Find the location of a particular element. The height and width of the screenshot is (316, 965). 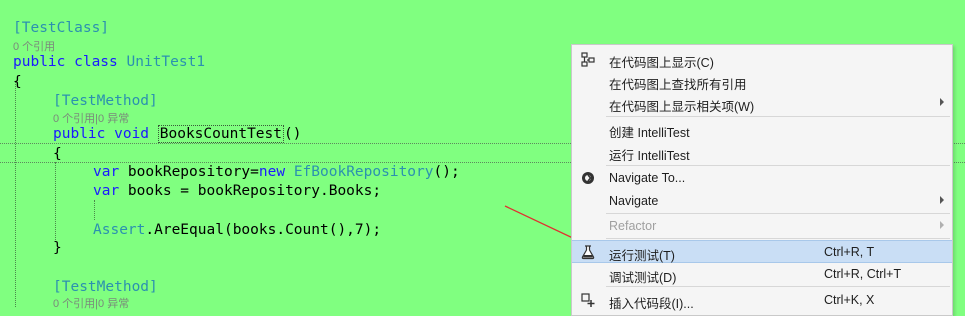

menu-item-create-intellitest: 创建 IntelliTest is located at coordinates (762, 129).